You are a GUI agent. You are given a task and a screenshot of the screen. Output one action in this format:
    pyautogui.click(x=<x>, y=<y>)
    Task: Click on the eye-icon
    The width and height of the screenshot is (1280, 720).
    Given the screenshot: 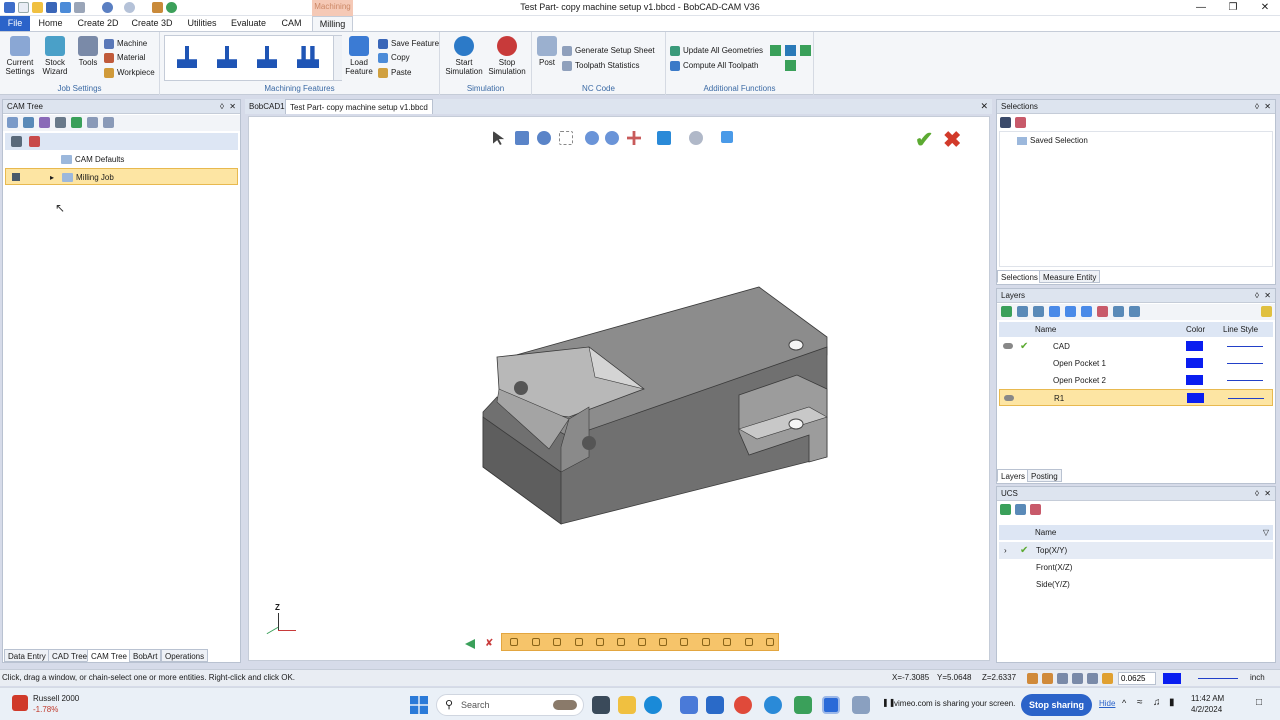 What is the action you would take?
    pyautogui.click(x=1008, y=346)
    